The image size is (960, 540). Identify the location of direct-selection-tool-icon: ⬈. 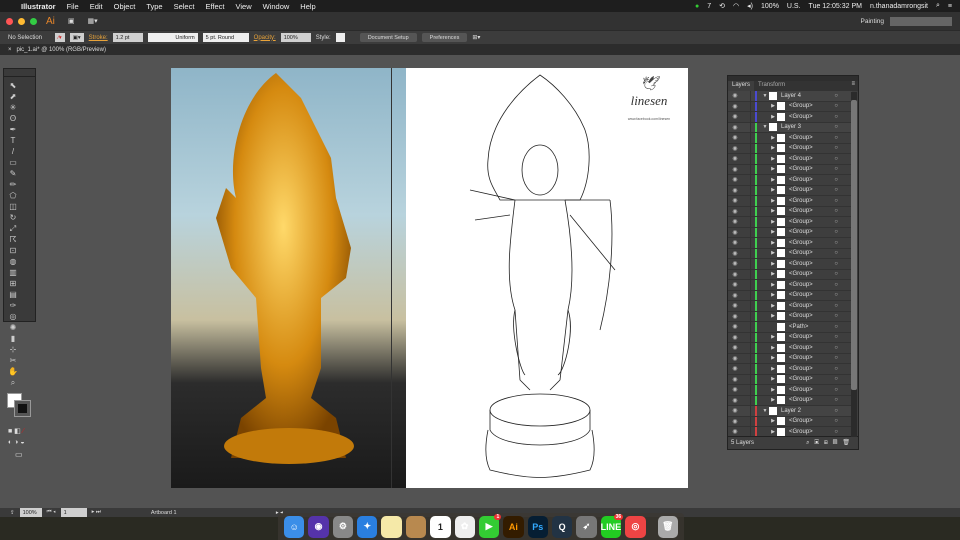
(13, 96).